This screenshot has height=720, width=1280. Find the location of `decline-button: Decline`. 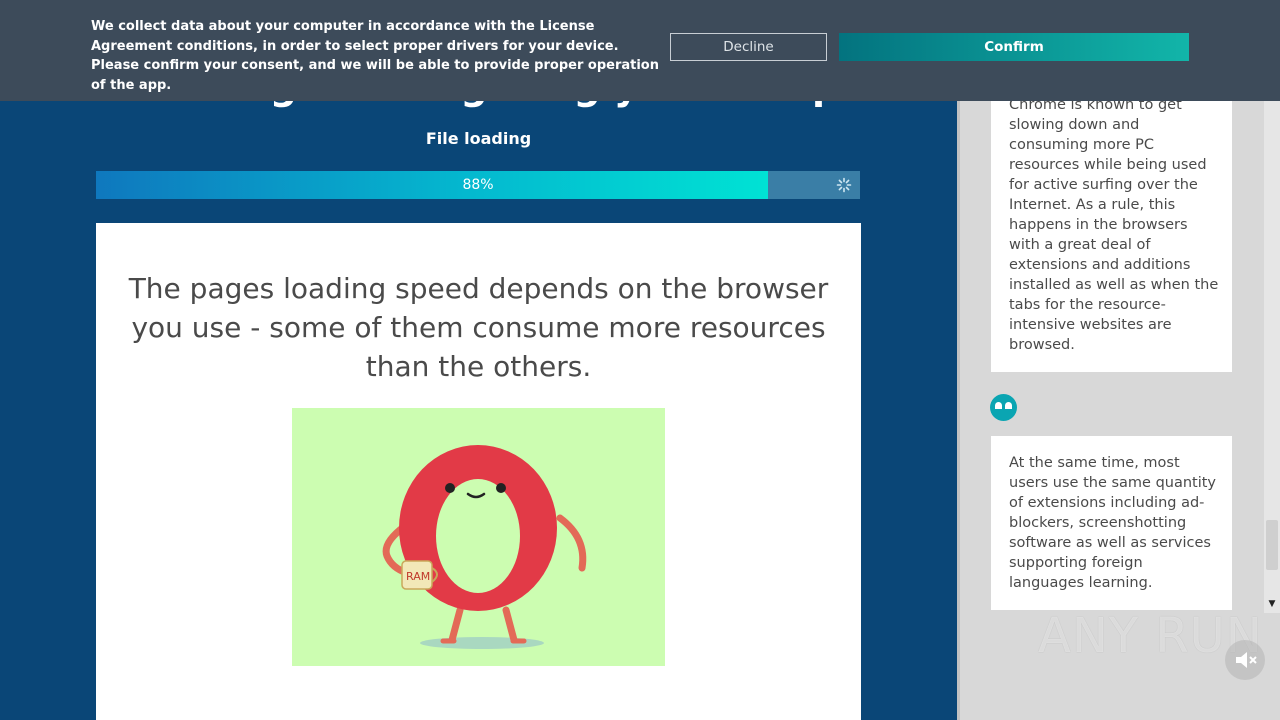

decline-button: Decline is located at coordinates (748, 47).